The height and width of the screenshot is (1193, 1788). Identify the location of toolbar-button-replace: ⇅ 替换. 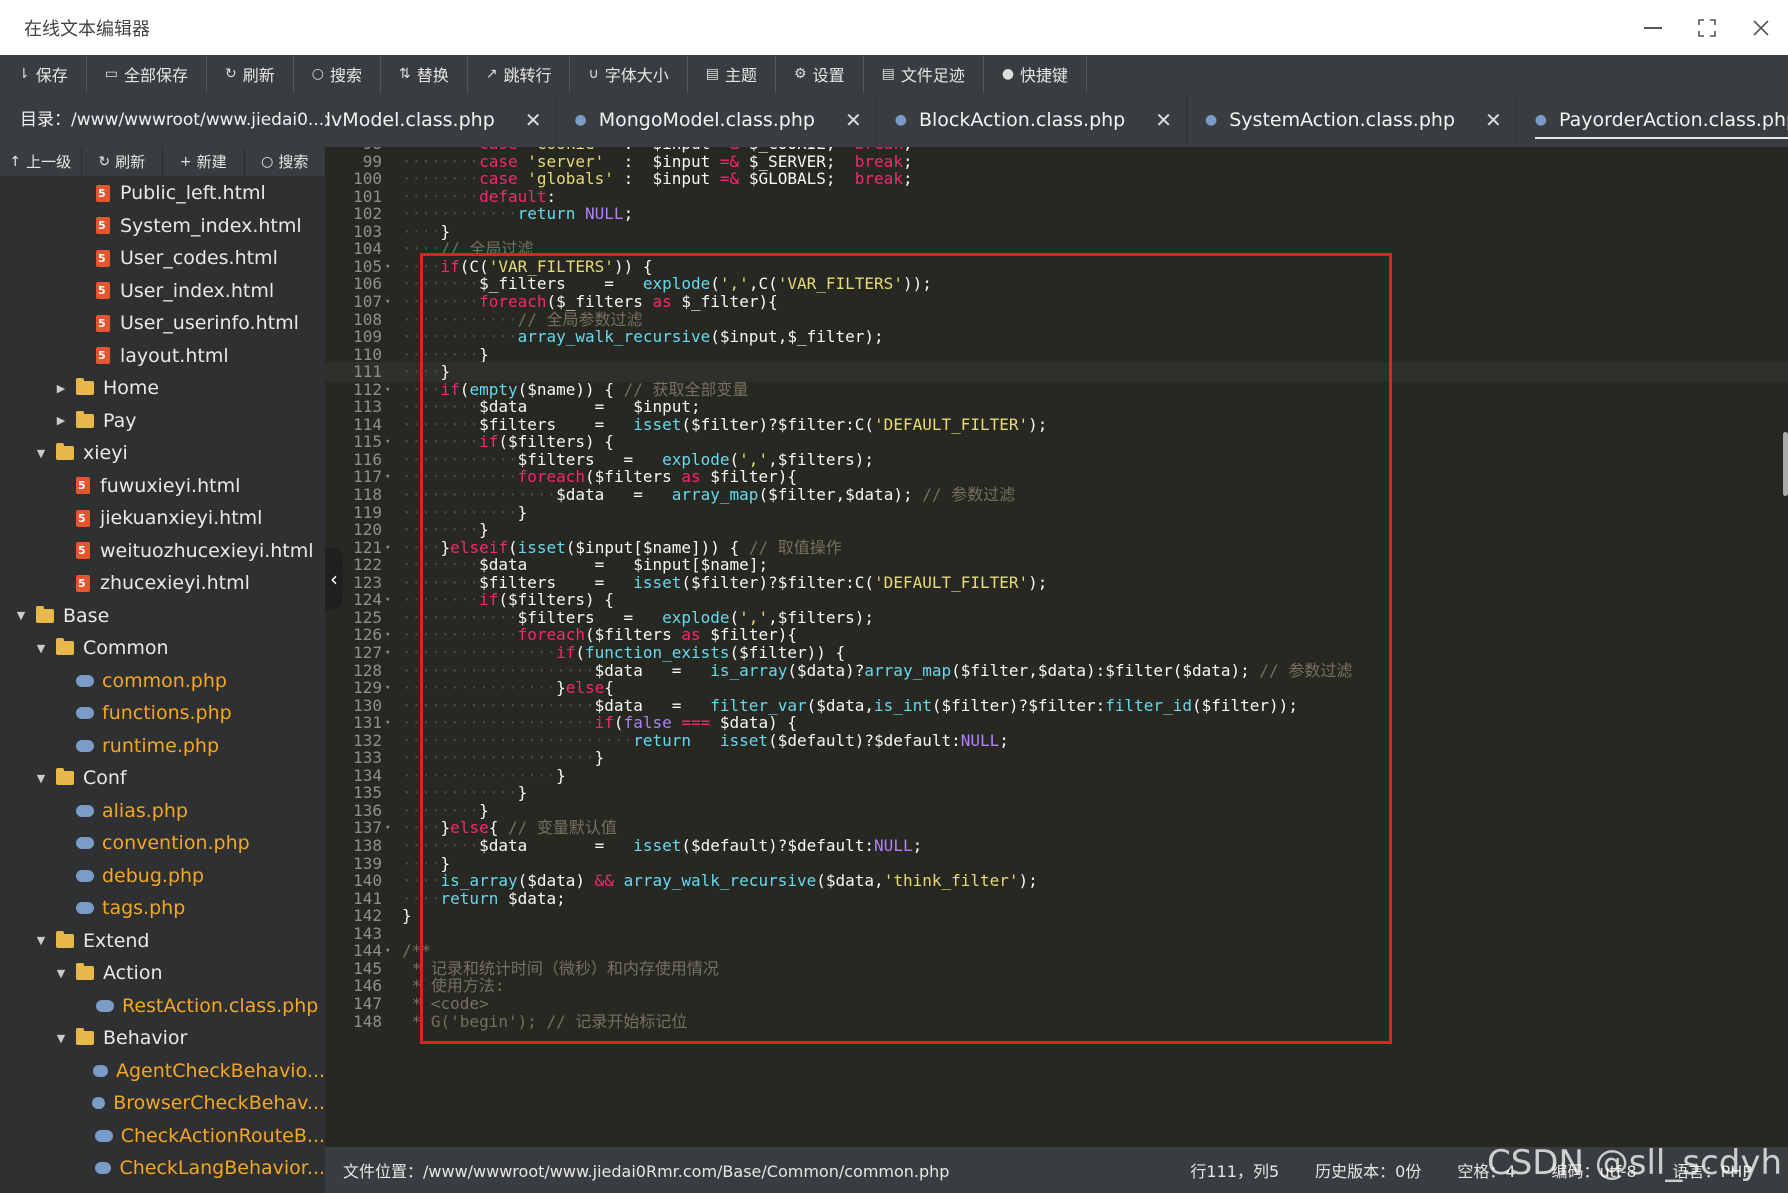
(424, 74).